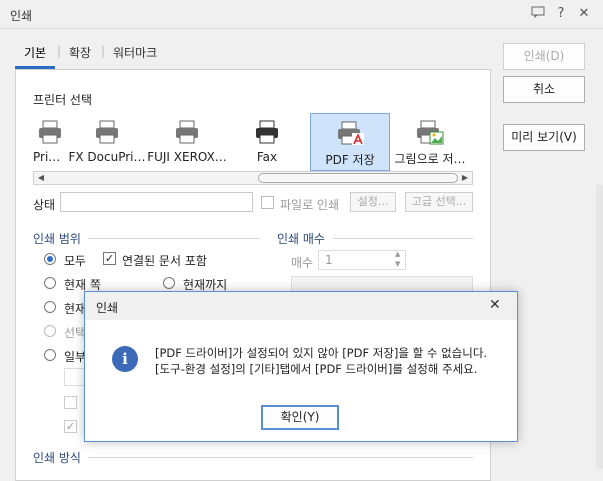 The height and width of the screenshot is (481, 603). I want to click on linked-docs-label: 연결된 문서 포함, so click(164, 261).